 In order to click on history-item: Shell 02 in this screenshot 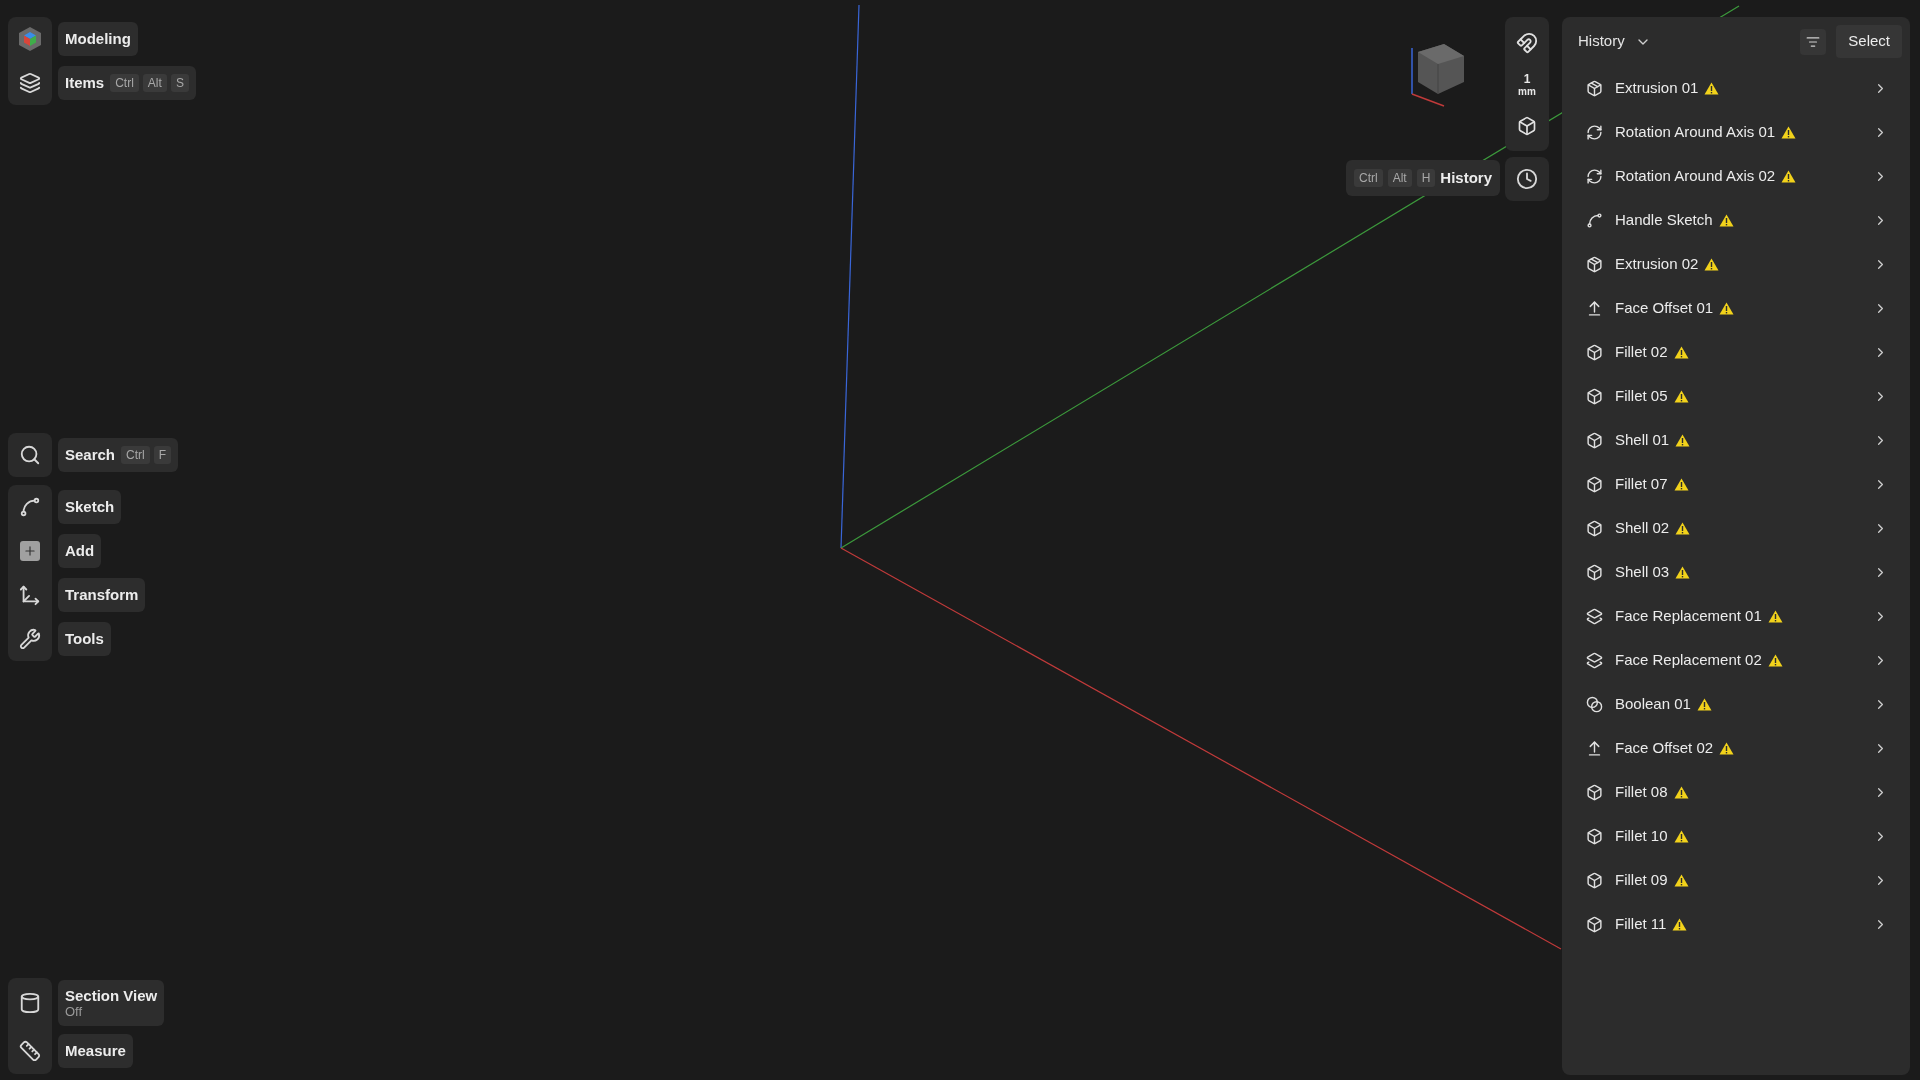, I will do `click(1736, 528)`.